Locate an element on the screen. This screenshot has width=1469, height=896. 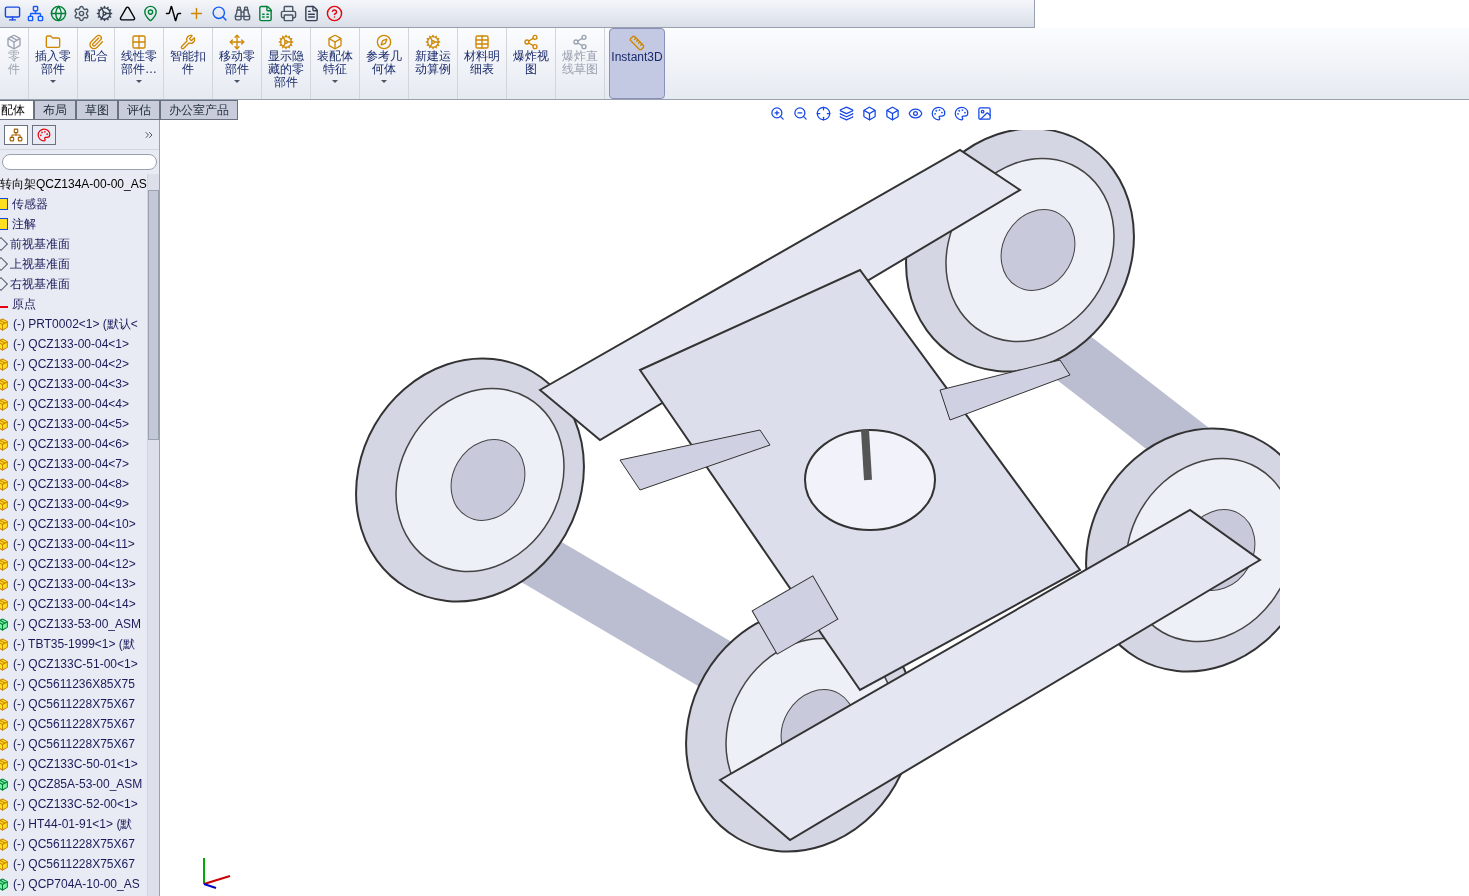
tree-item: (-) QCZ133-00-04<4> is located at coordinates (73, 404).